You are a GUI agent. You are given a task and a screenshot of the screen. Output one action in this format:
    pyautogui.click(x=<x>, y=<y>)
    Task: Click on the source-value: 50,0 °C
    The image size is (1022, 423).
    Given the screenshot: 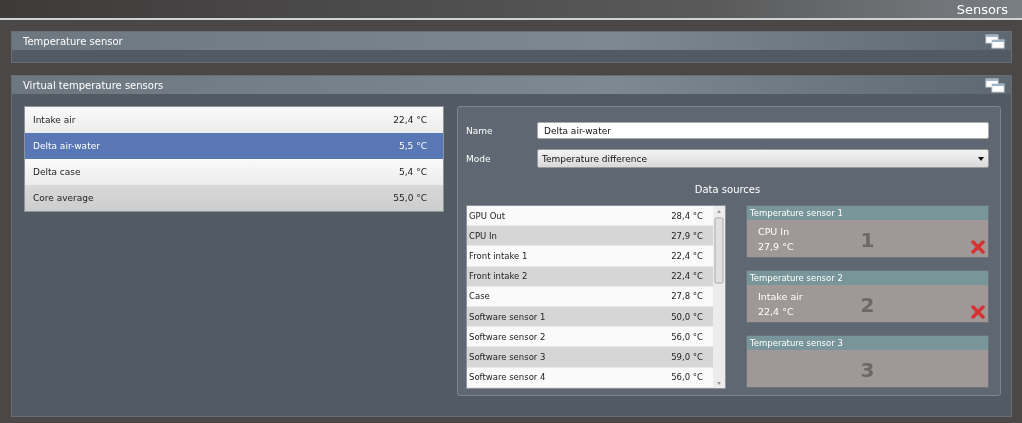 What is the action you would take?
    pyautogui.click(x=687, y=316)
    